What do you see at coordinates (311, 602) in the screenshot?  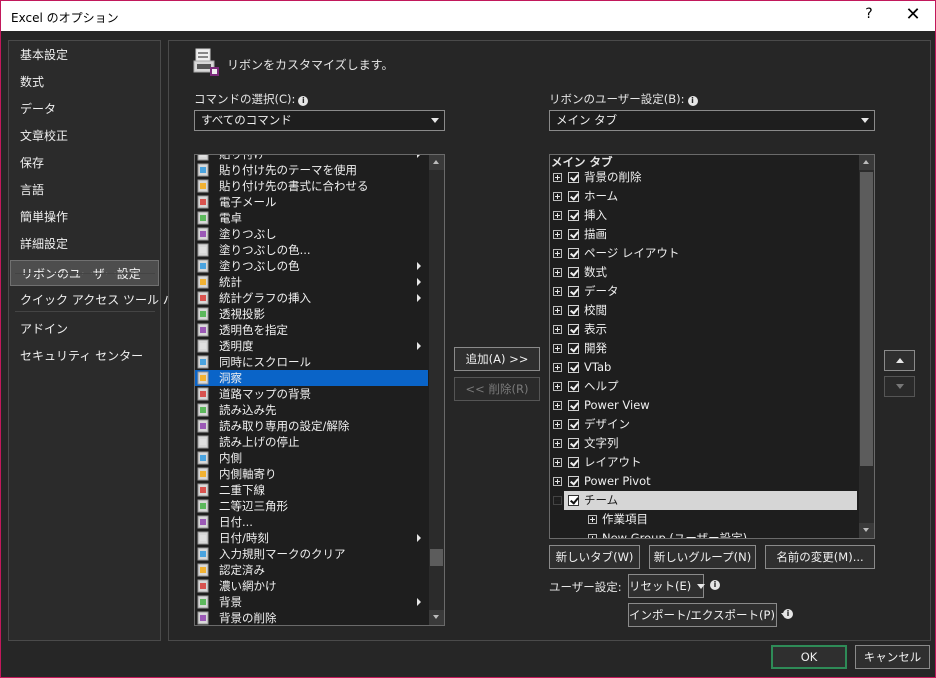 I see `command-item: 背景` at bounding box center [311, 602].